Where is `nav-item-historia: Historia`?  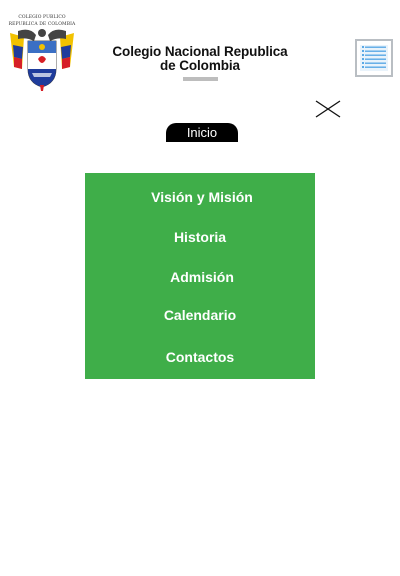 nav-item-historia: Historia is located at coordinates (200, 237).